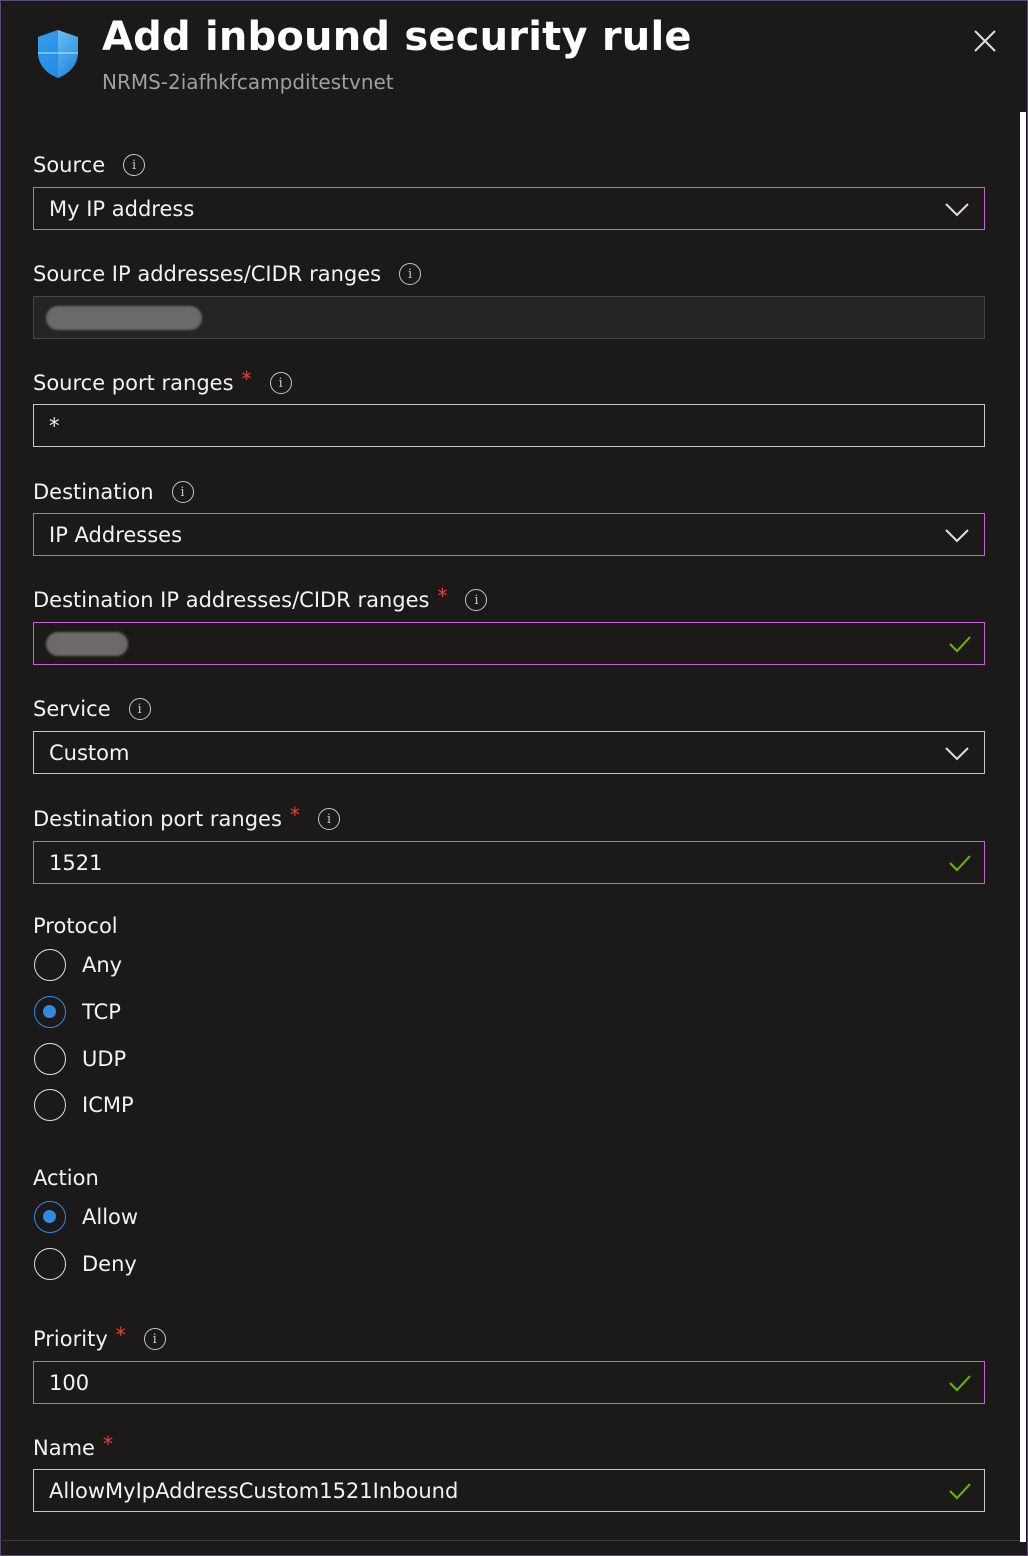 The height and width of the screenshot is (1556, 1028). I want to click on priority-label: Priority * i, so click(99, 1338).